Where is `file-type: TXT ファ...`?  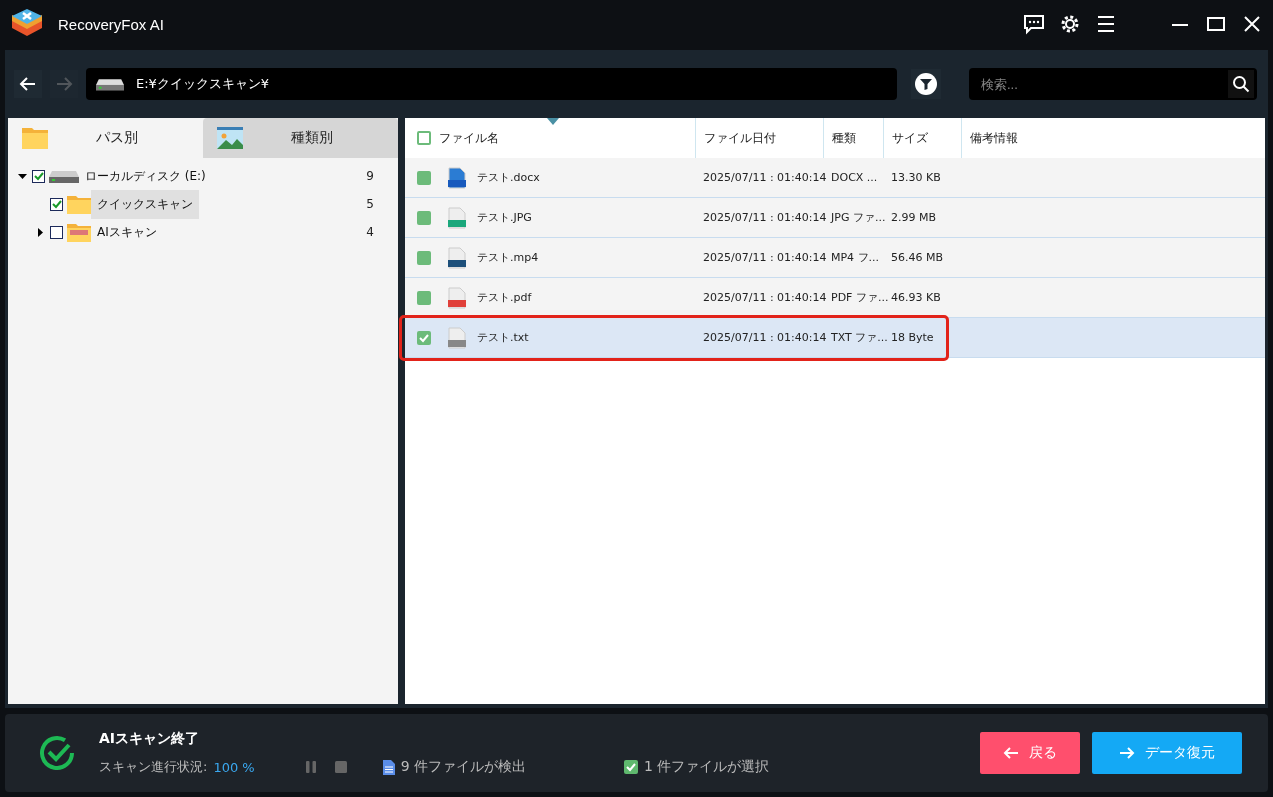 file-type: TXT ファ... is located at coordinates (859, 337).